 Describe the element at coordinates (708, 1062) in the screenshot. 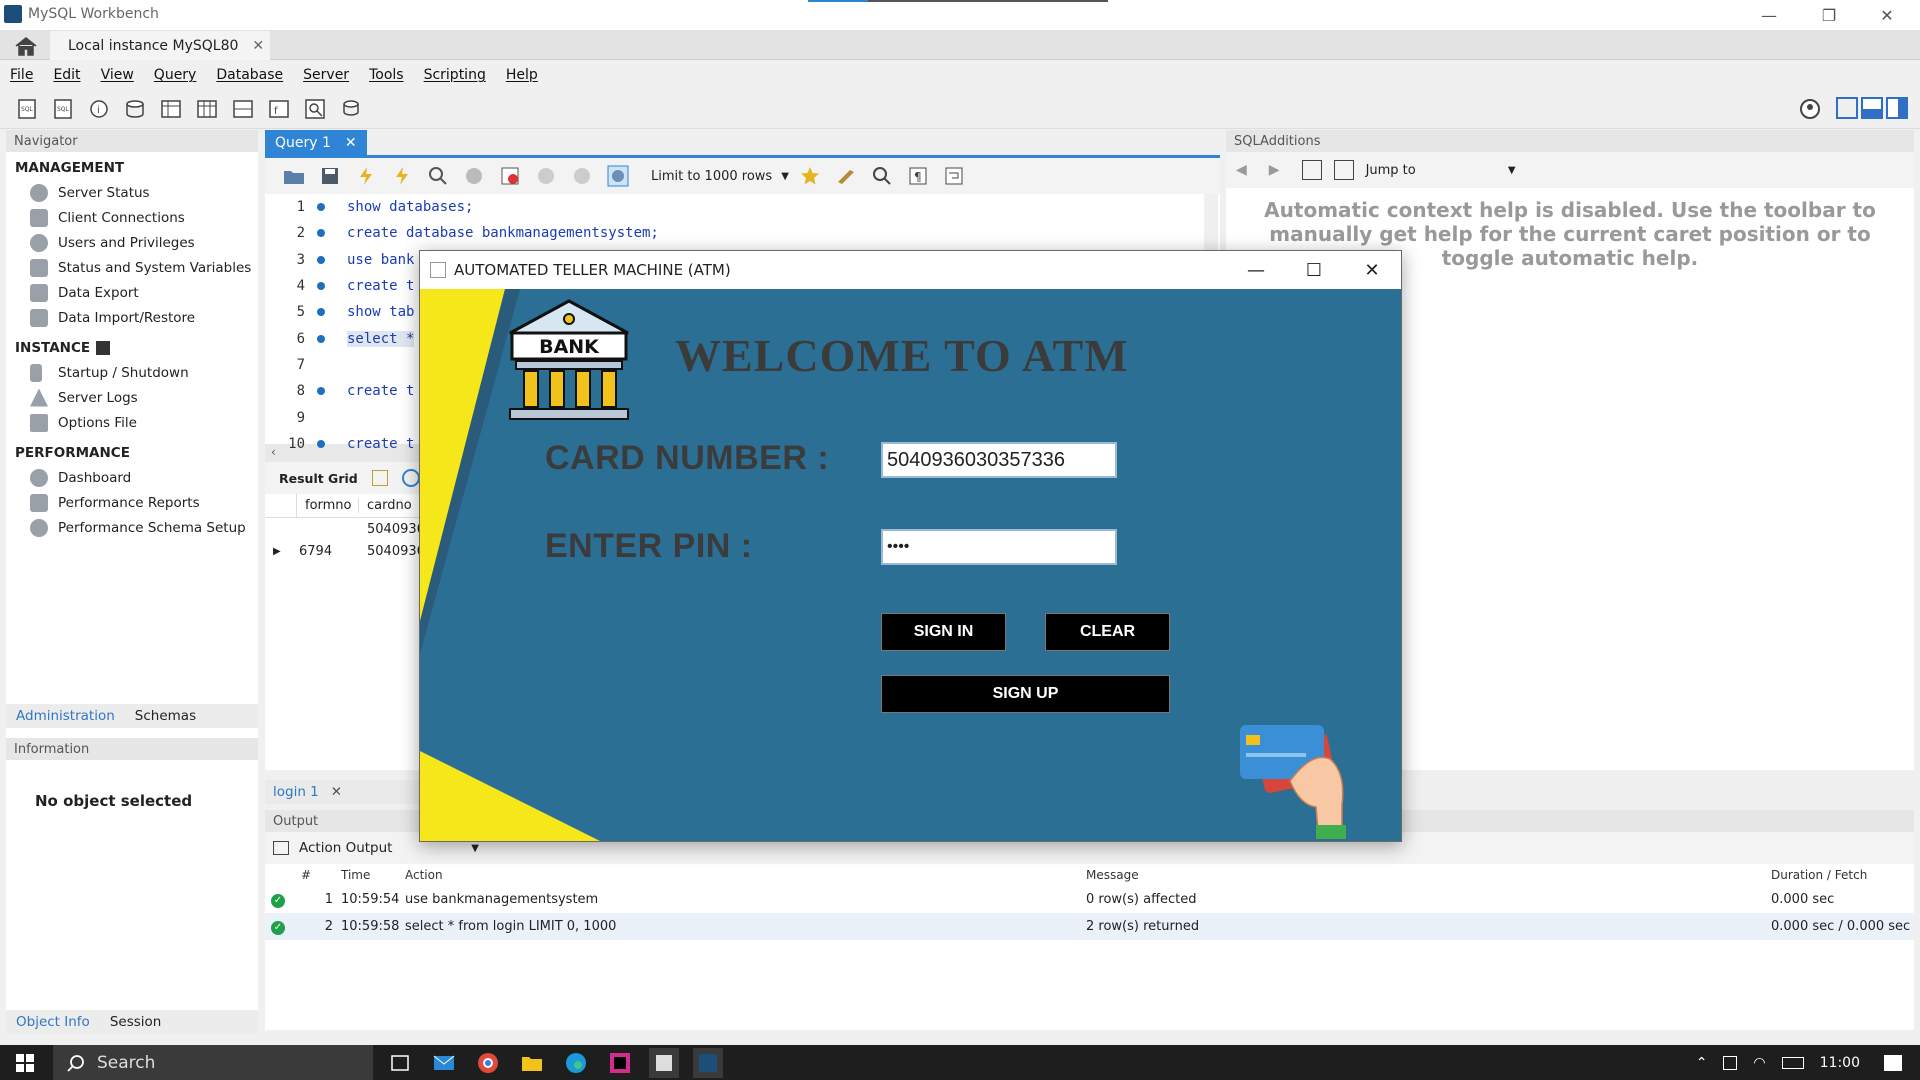

I see `workbench-task-icon` at that location.